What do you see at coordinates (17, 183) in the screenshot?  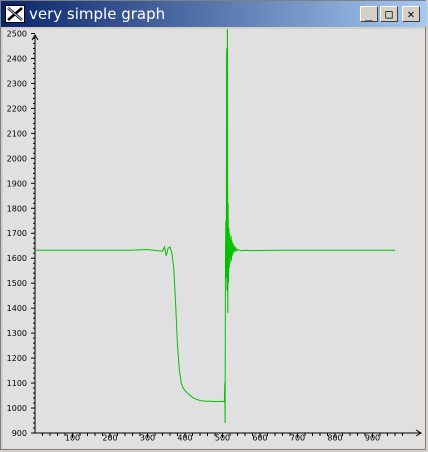 I see `y-tick-label: 1900` at bounding box center [17, 183].